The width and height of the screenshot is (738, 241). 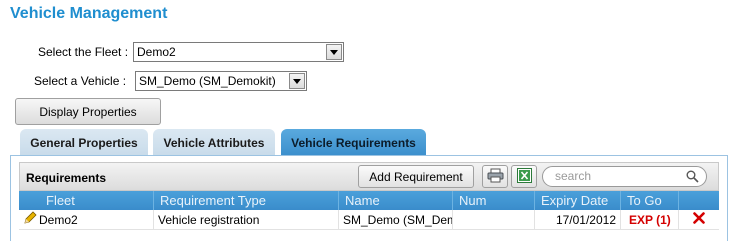 I want to click on cell-to-go: EXP (1), so click(x=650, y=220).